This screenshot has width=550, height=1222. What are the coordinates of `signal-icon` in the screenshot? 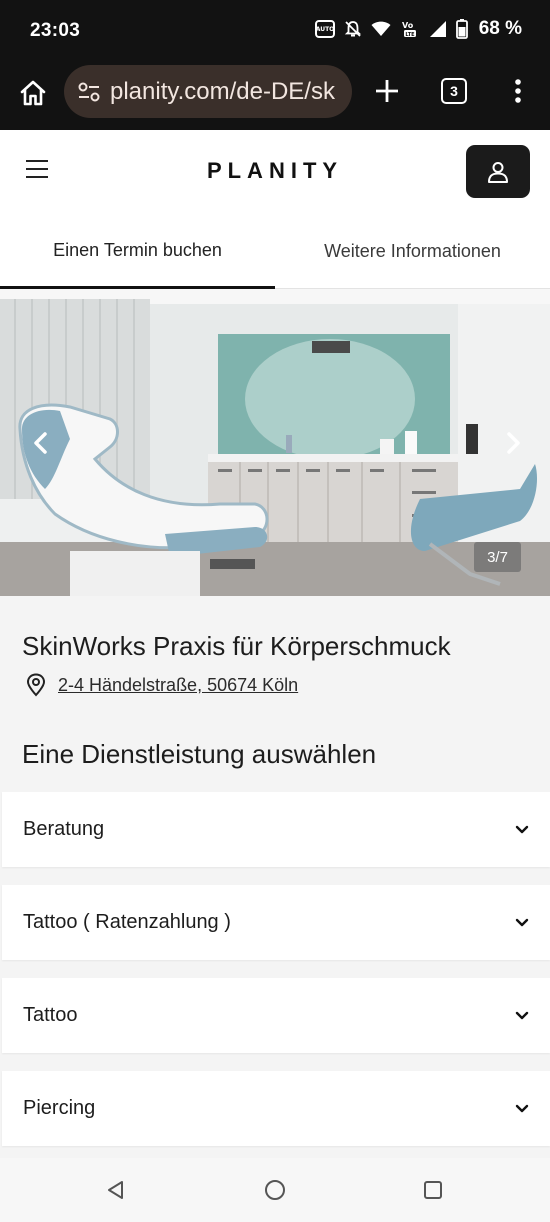 It's located at (438, 29).